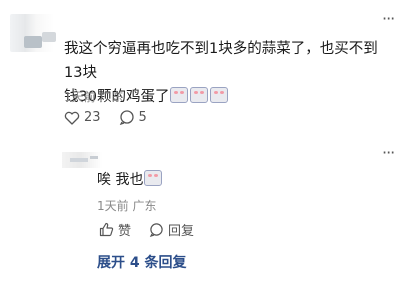 Image resolution: width=411 pixels, height=281 pixels. What do you see at coordinates (113, 206) in the screenshot?
I see `reply-time: 1天前` at bounding box center [113, 206].